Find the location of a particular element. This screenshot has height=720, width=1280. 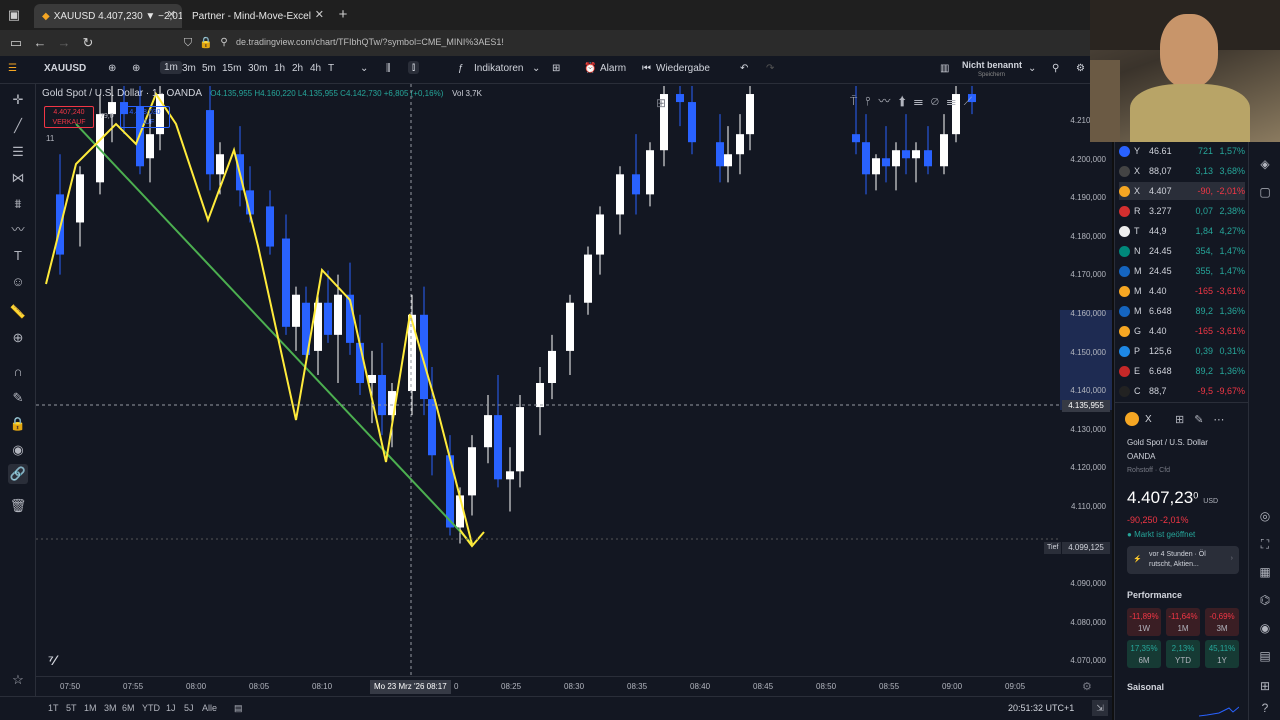

lock-drawings-icon: ✎ is located at coordinates (18, 398).